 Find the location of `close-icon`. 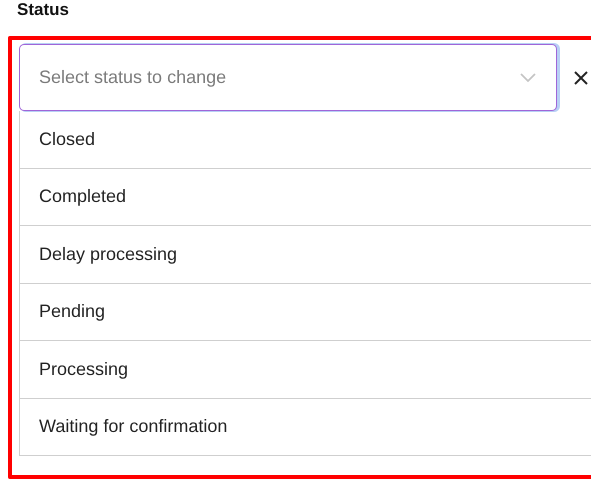

close-icon is located at coordinates (581, 78).